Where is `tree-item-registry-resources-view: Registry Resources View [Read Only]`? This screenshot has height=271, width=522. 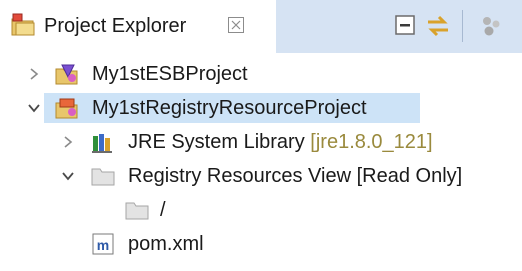
tree-item-registry-resources-view: Registry Resources View [Read Only] is located at coordinates (261, 176).